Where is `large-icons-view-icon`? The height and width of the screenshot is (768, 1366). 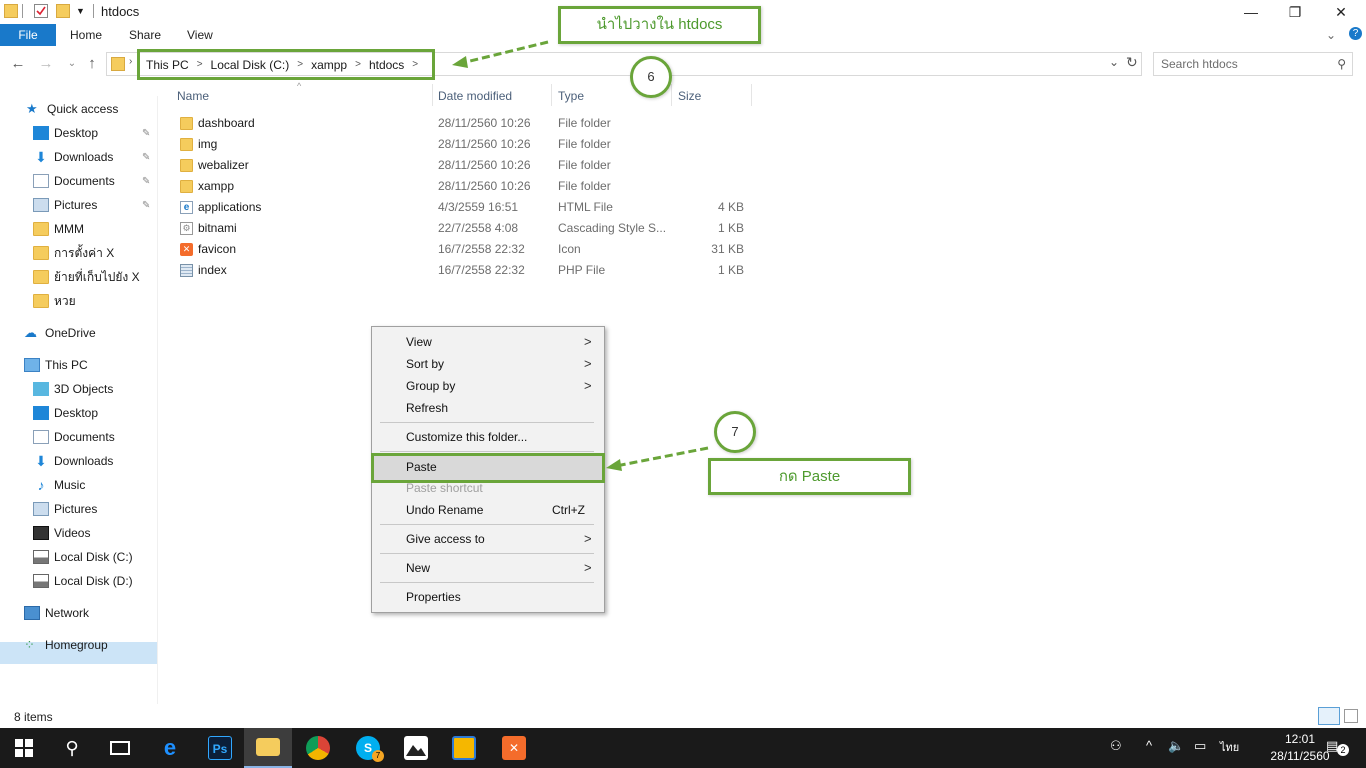 large-icons-view-icon is located at coordinates (1351, 716).